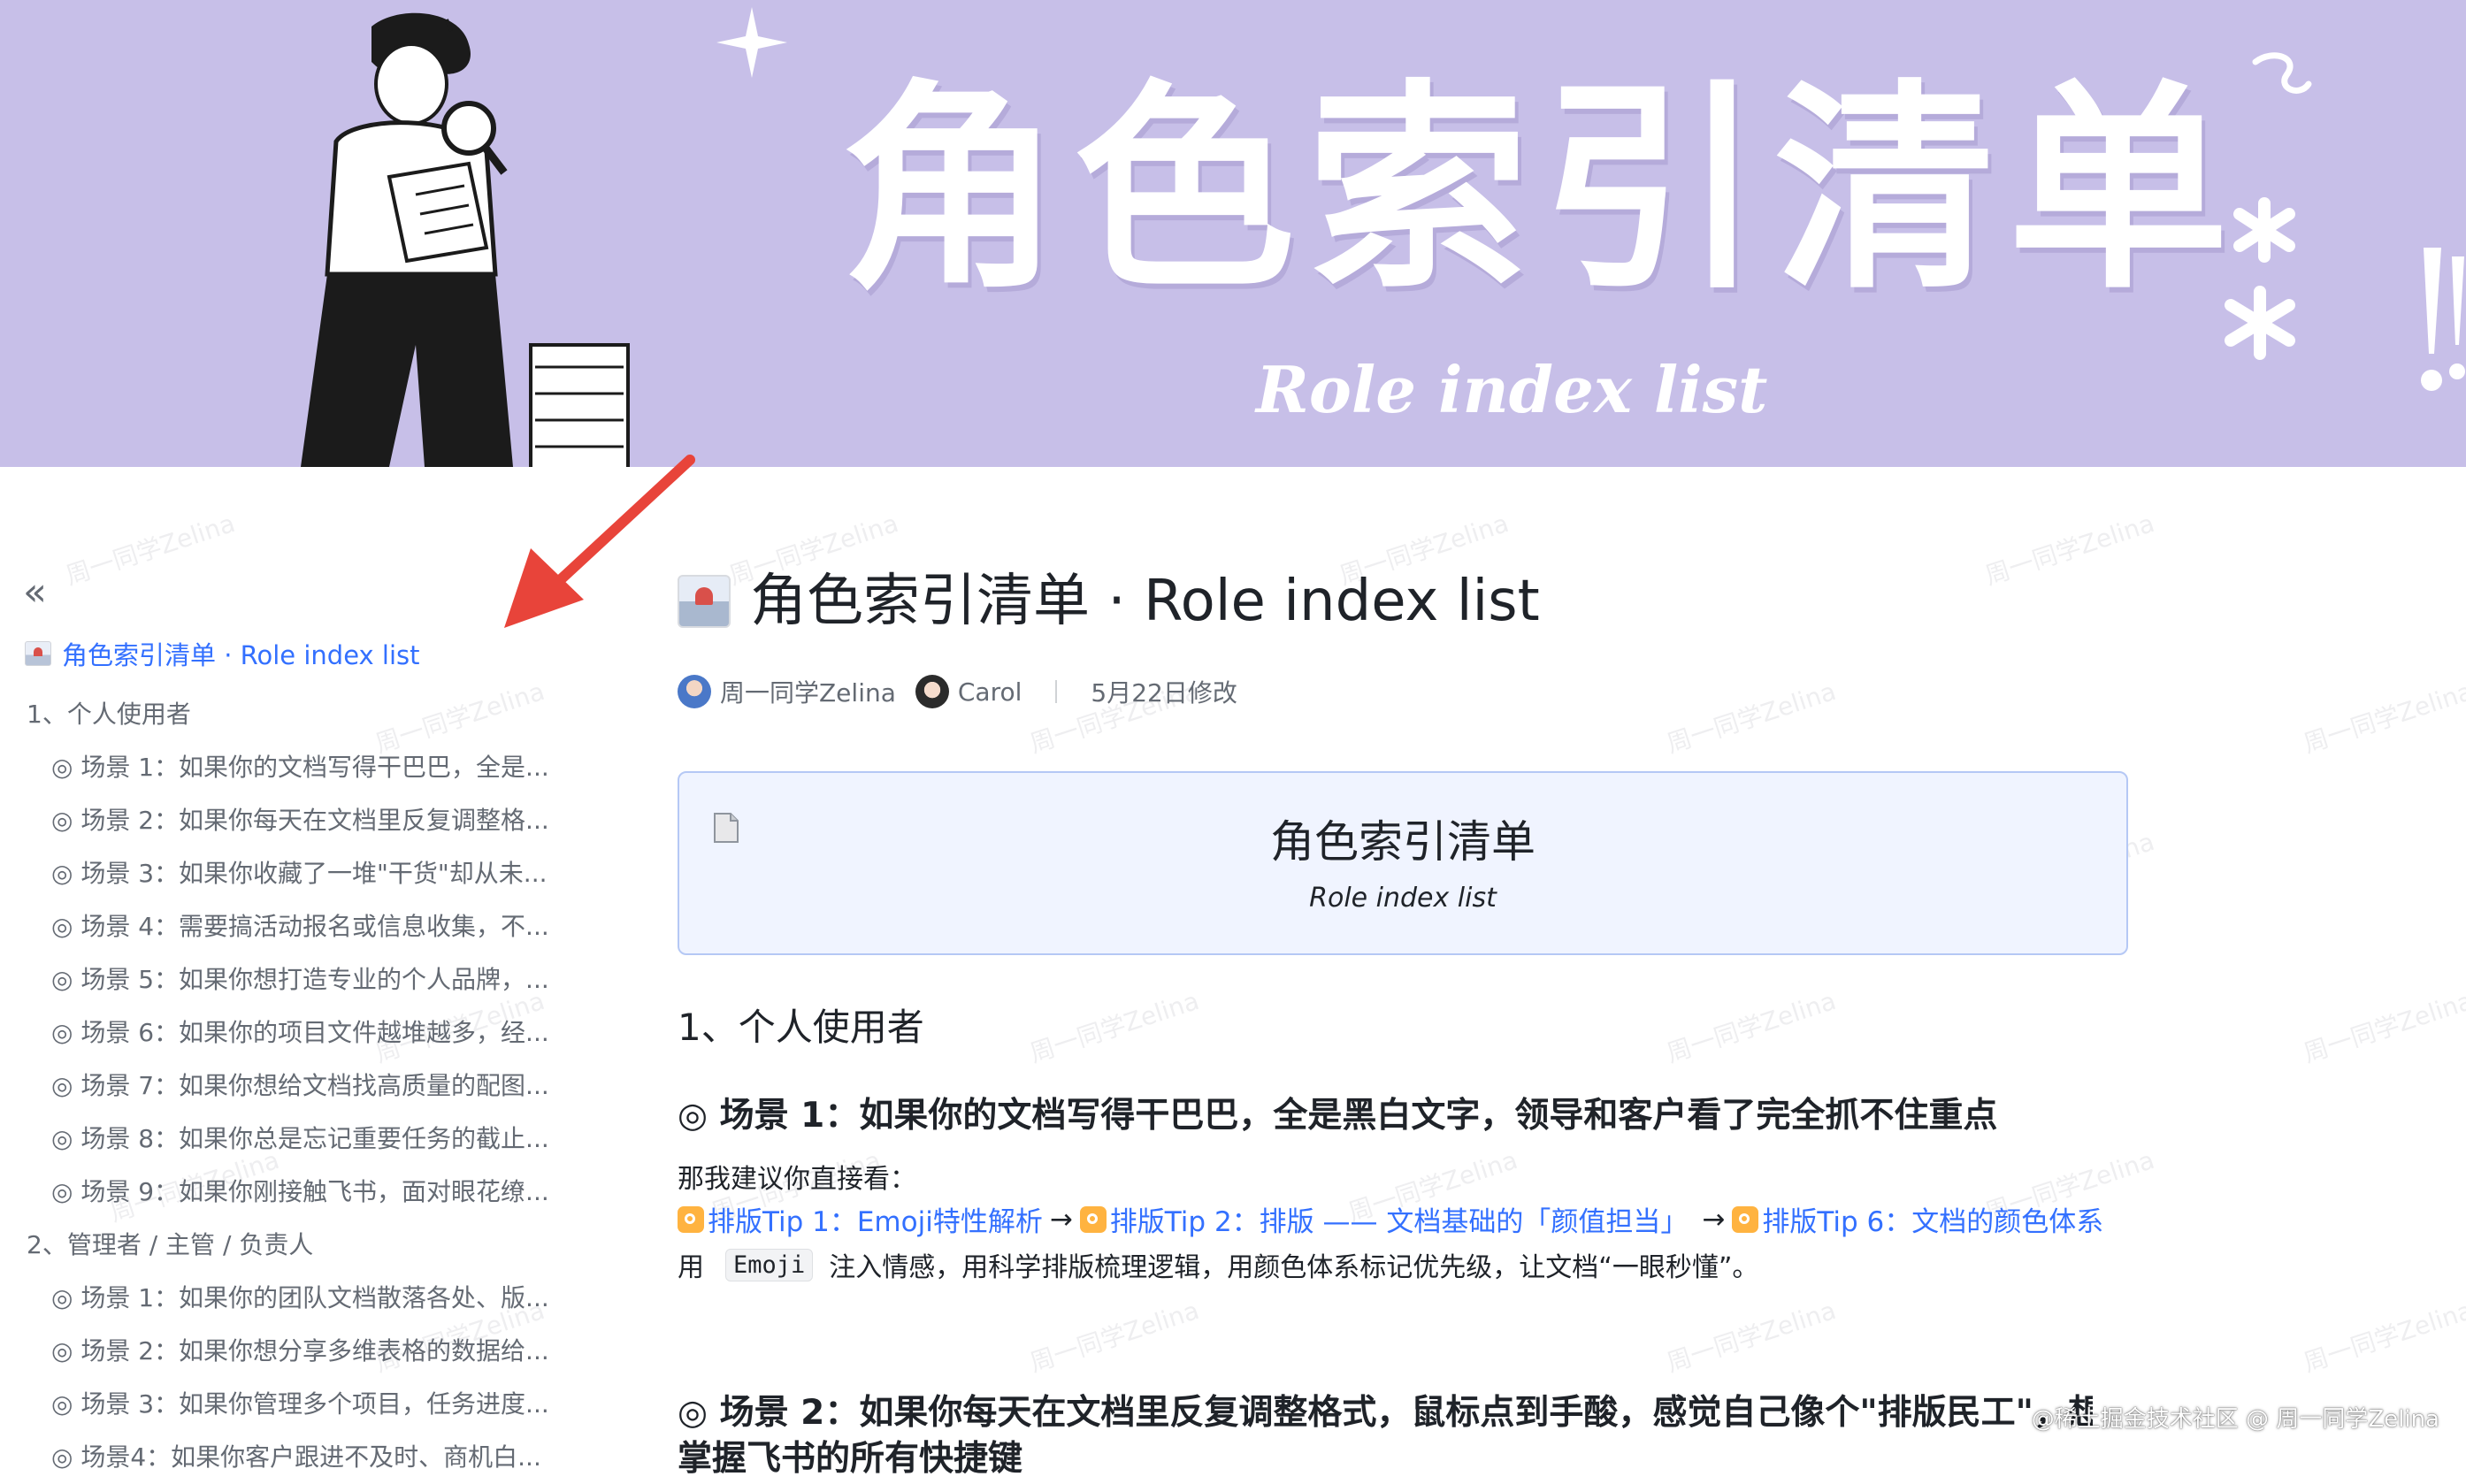  Describe the element at coordinates (1145, 601) in the screenshot. I see `doc-title-text: 角色索引清单 · Role index list` at that location.